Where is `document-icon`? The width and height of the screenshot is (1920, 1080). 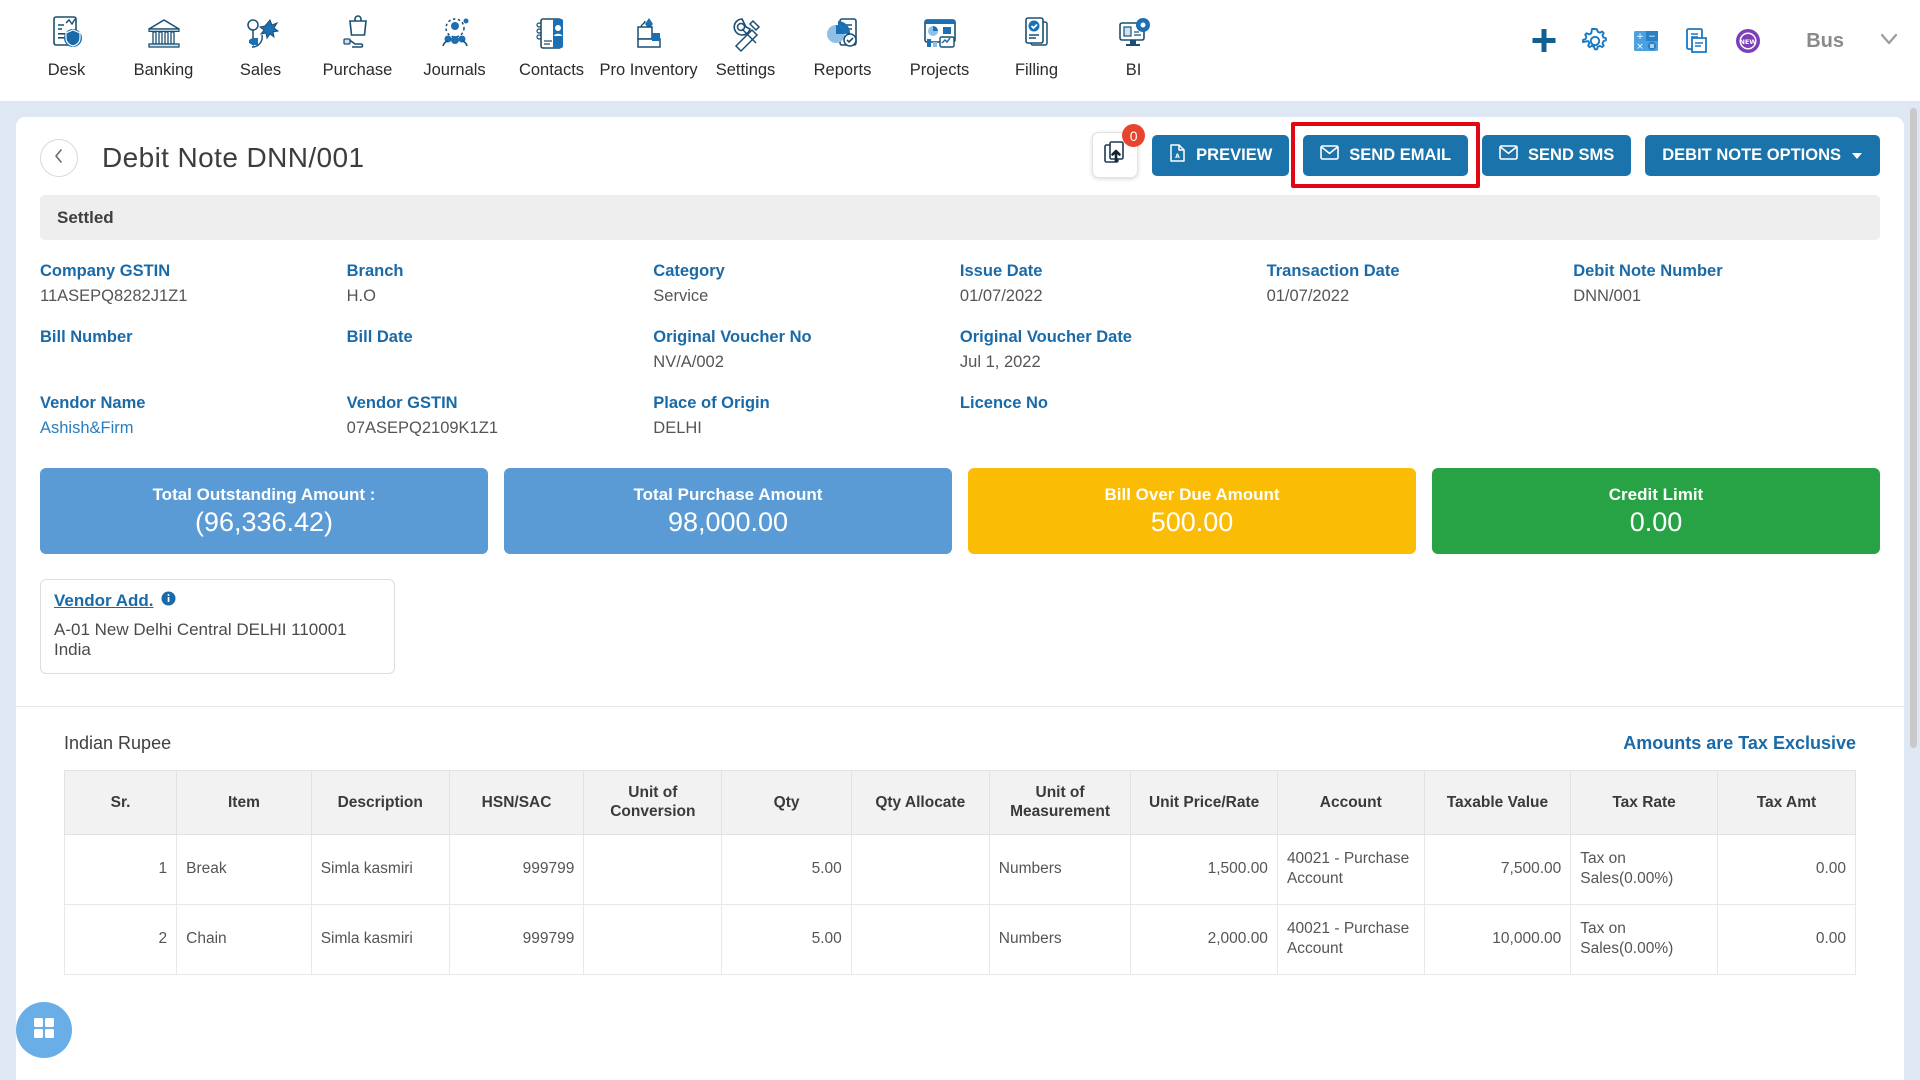
document-icon is located at coordinates (1697, 41).